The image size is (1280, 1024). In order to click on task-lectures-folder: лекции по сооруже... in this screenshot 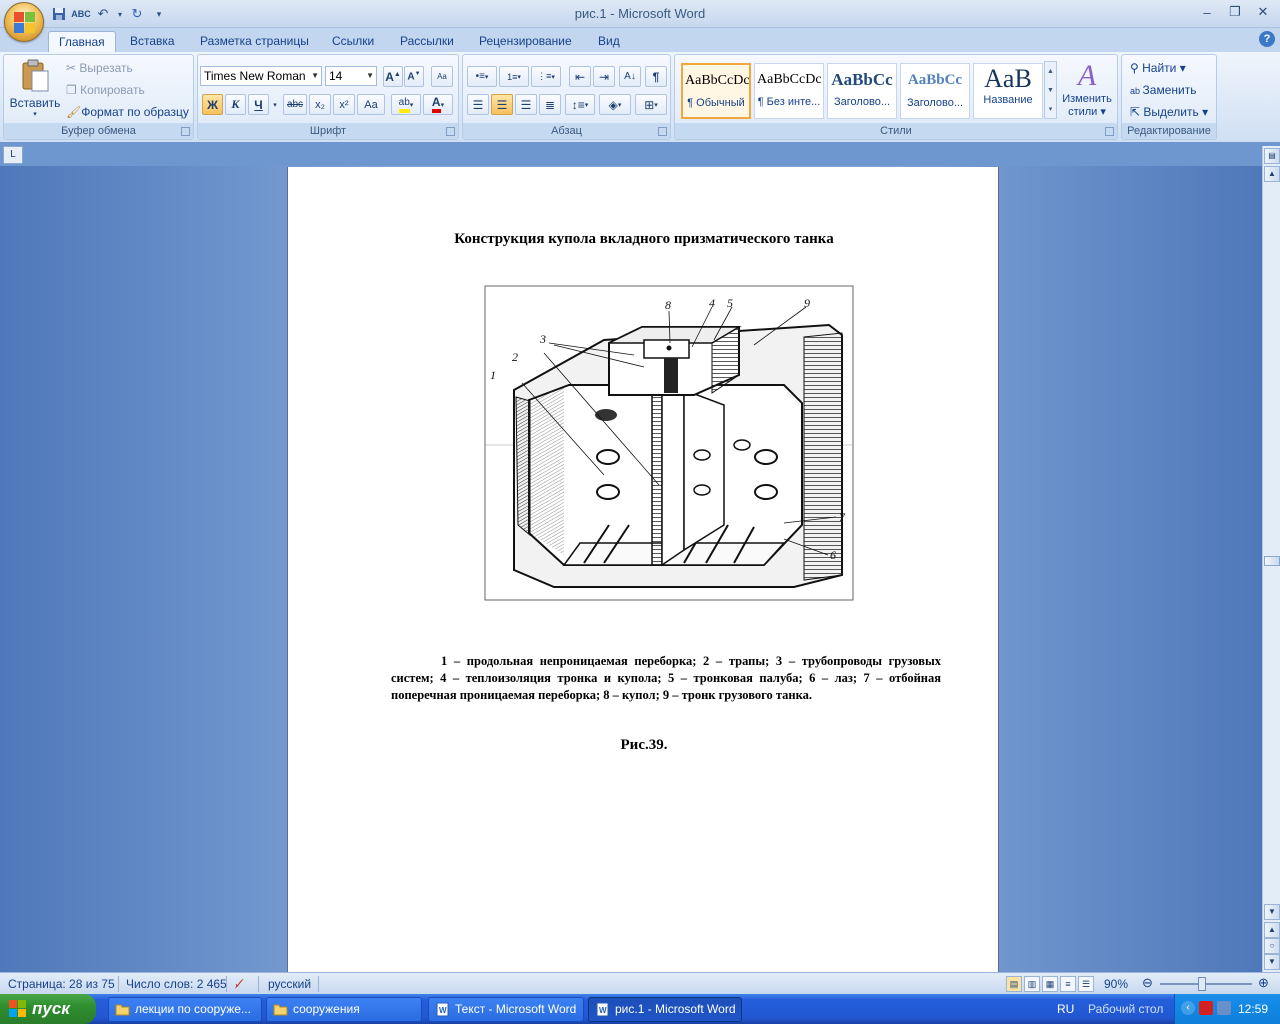, I will do `click(185, 1009)`.